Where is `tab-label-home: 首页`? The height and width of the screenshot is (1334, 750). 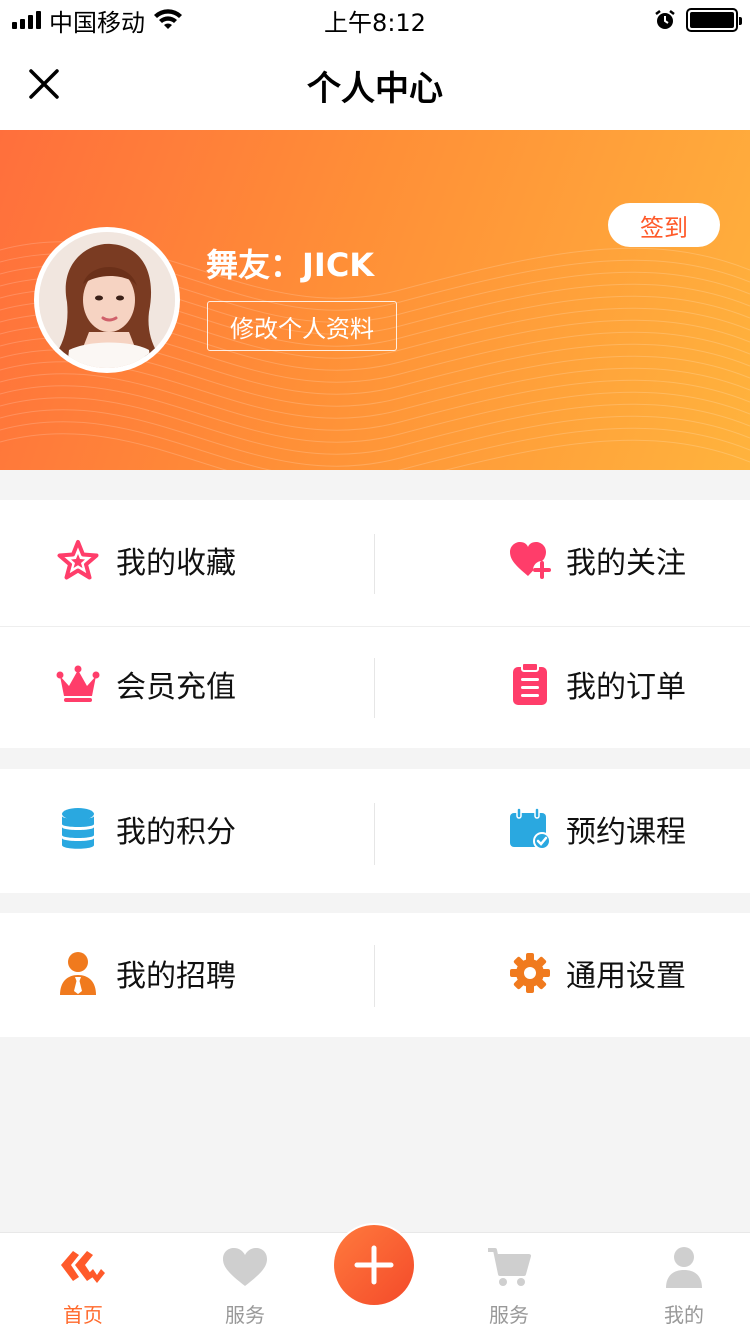 tab-label-home: 首页 is located at coordinates (83, 1315).